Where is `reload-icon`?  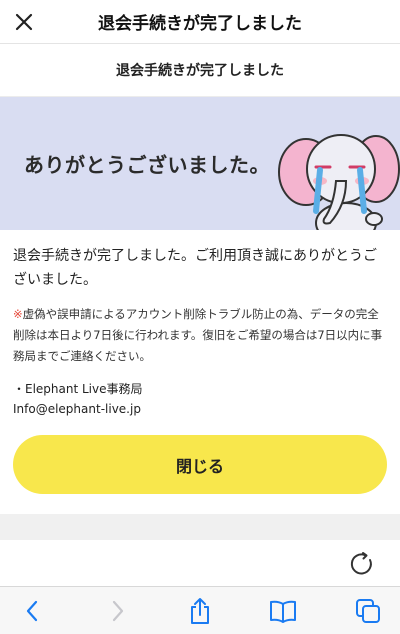 reload-icon is located at coordinates (362, 564).